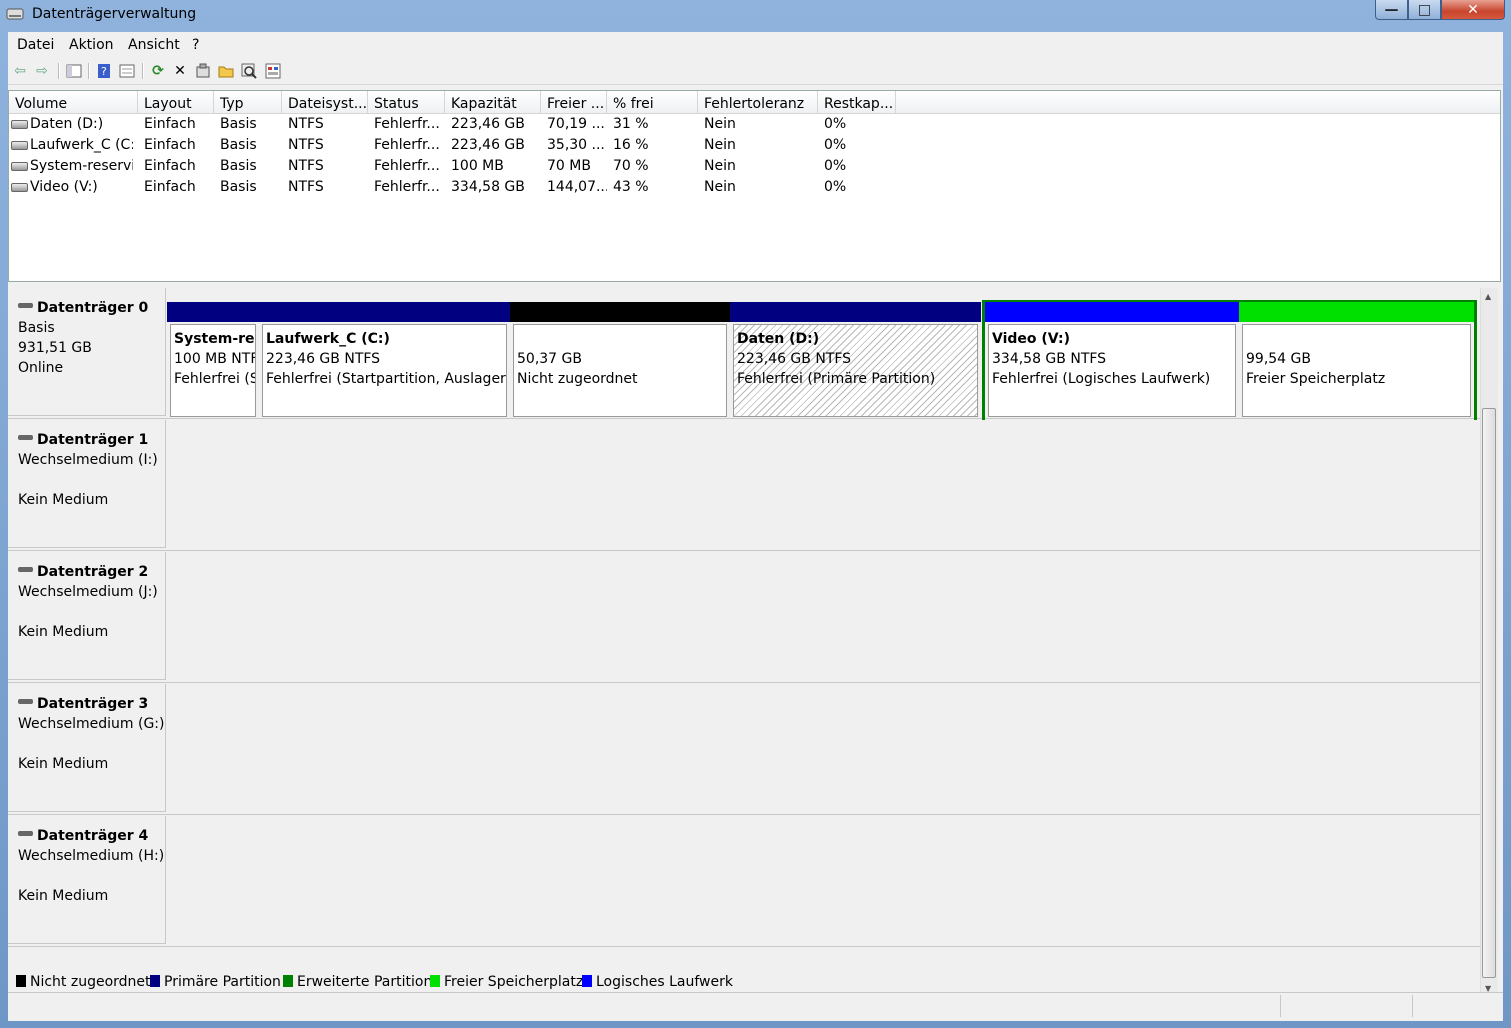  What do you see at coordinates (93, 440) in the screenshot?
I see `disk-name: Datenträger 1` at bounding box center [93, 440].